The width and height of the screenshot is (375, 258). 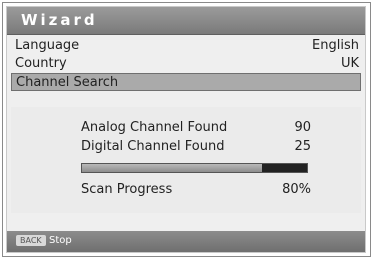 I want to click on menu-item-label: Channel Search, so click(x=67, y=82).